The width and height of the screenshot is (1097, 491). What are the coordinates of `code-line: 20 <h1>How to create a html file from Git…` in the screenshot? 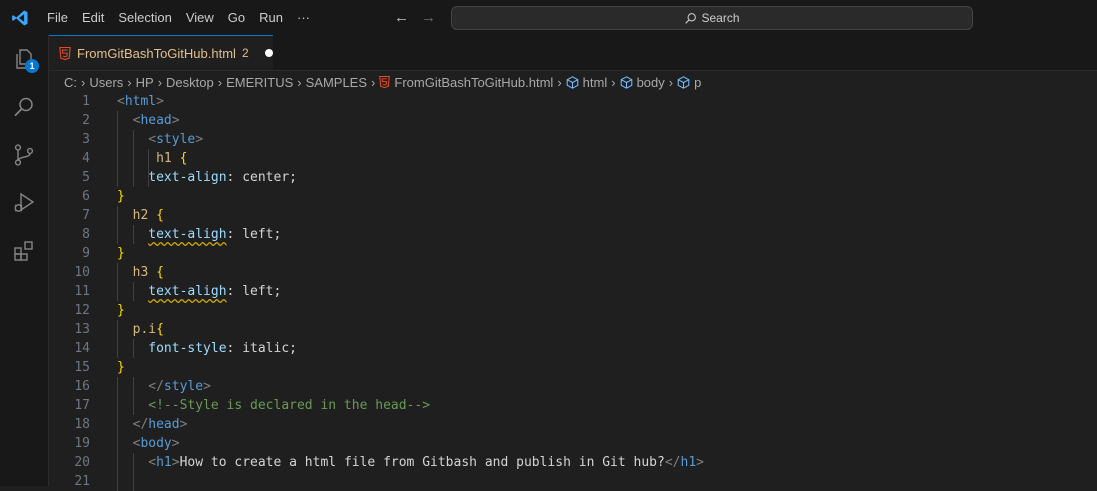 It's located at (573, 462).